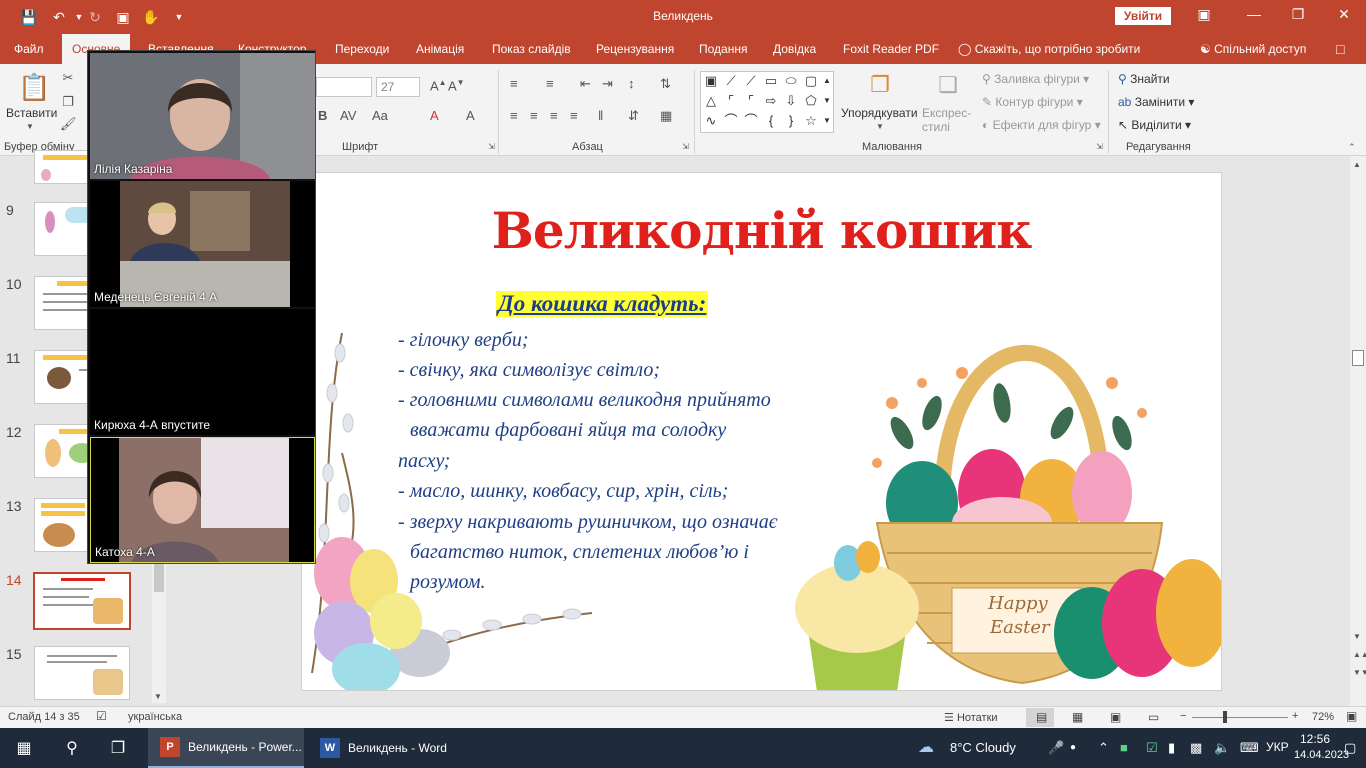 This screenshot has width=1366, height=768. What do you see at coordinates (731, 81) in the screenshot?
I see `line-shape-icon: ⟋` at bounding box center [731, 81].